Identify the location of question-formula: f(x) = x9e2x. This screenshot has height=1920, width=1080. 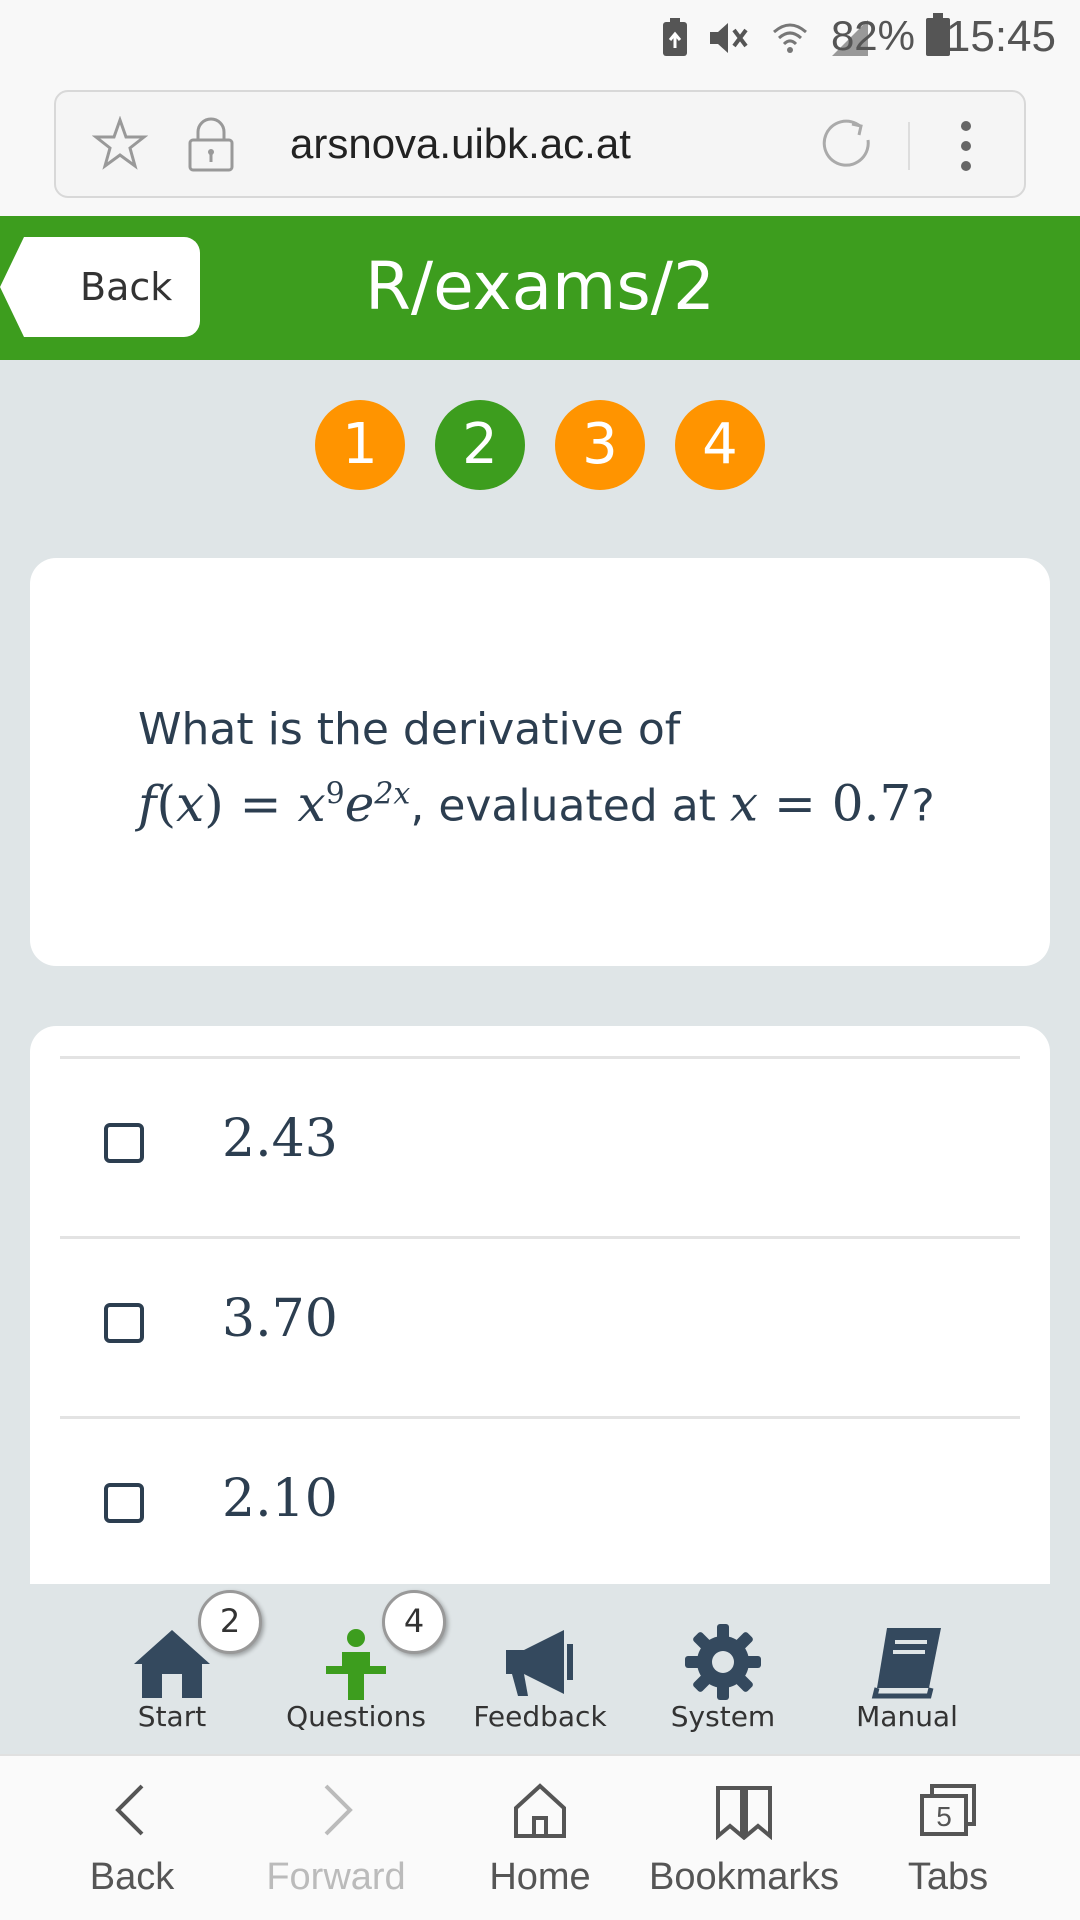
(274, 803).